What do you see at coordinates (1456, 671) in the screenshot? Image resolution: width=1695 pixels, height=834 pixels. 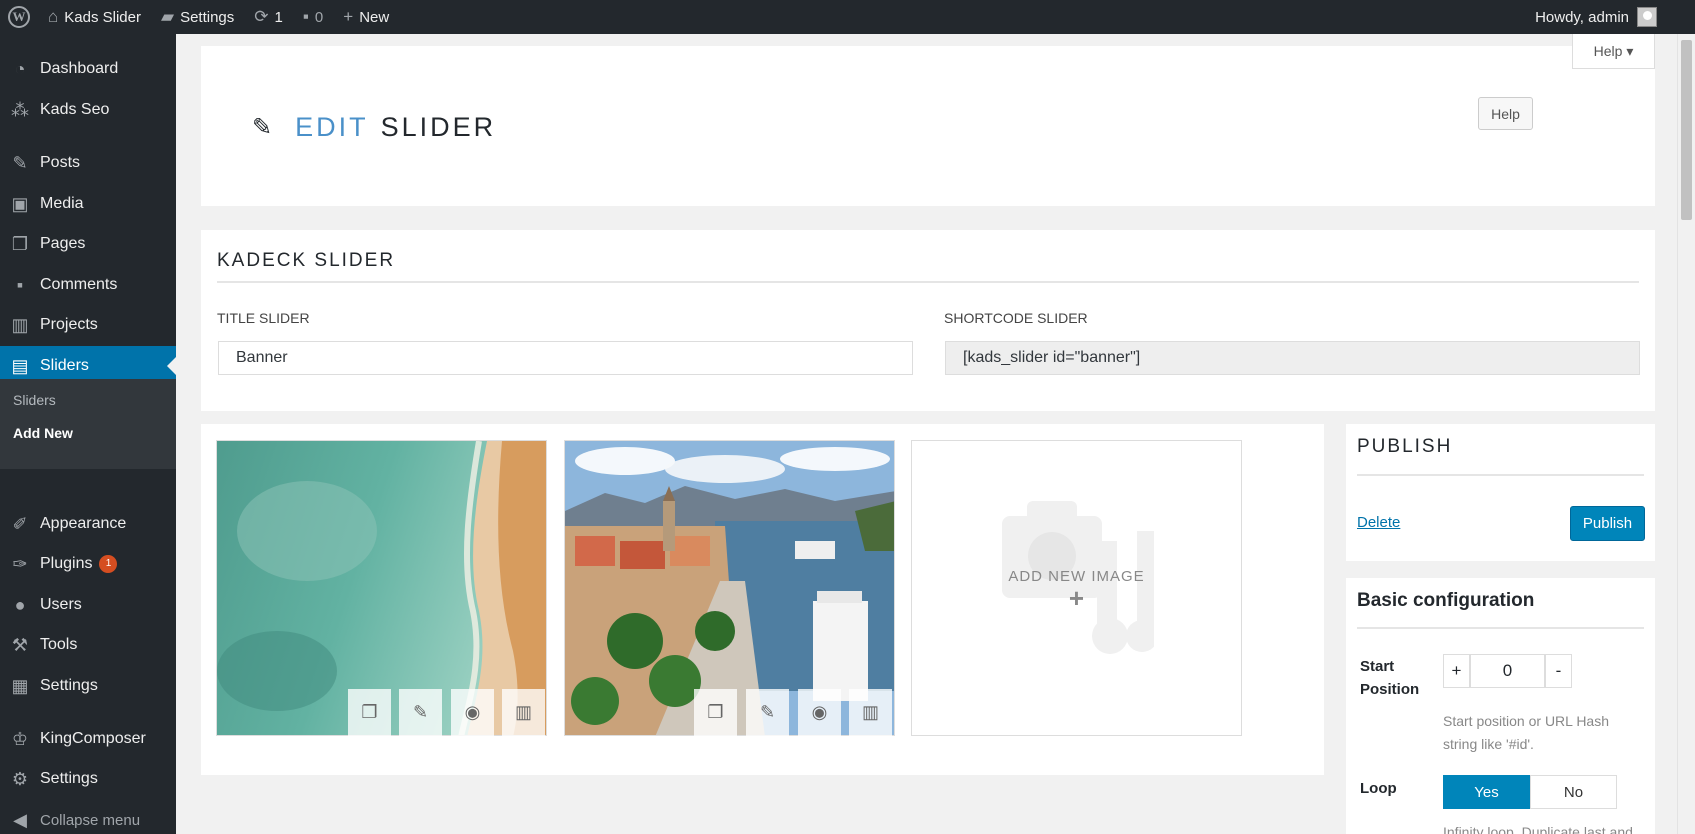 I see `stepper-increment-button: +` at bounding box center [1456, 671].